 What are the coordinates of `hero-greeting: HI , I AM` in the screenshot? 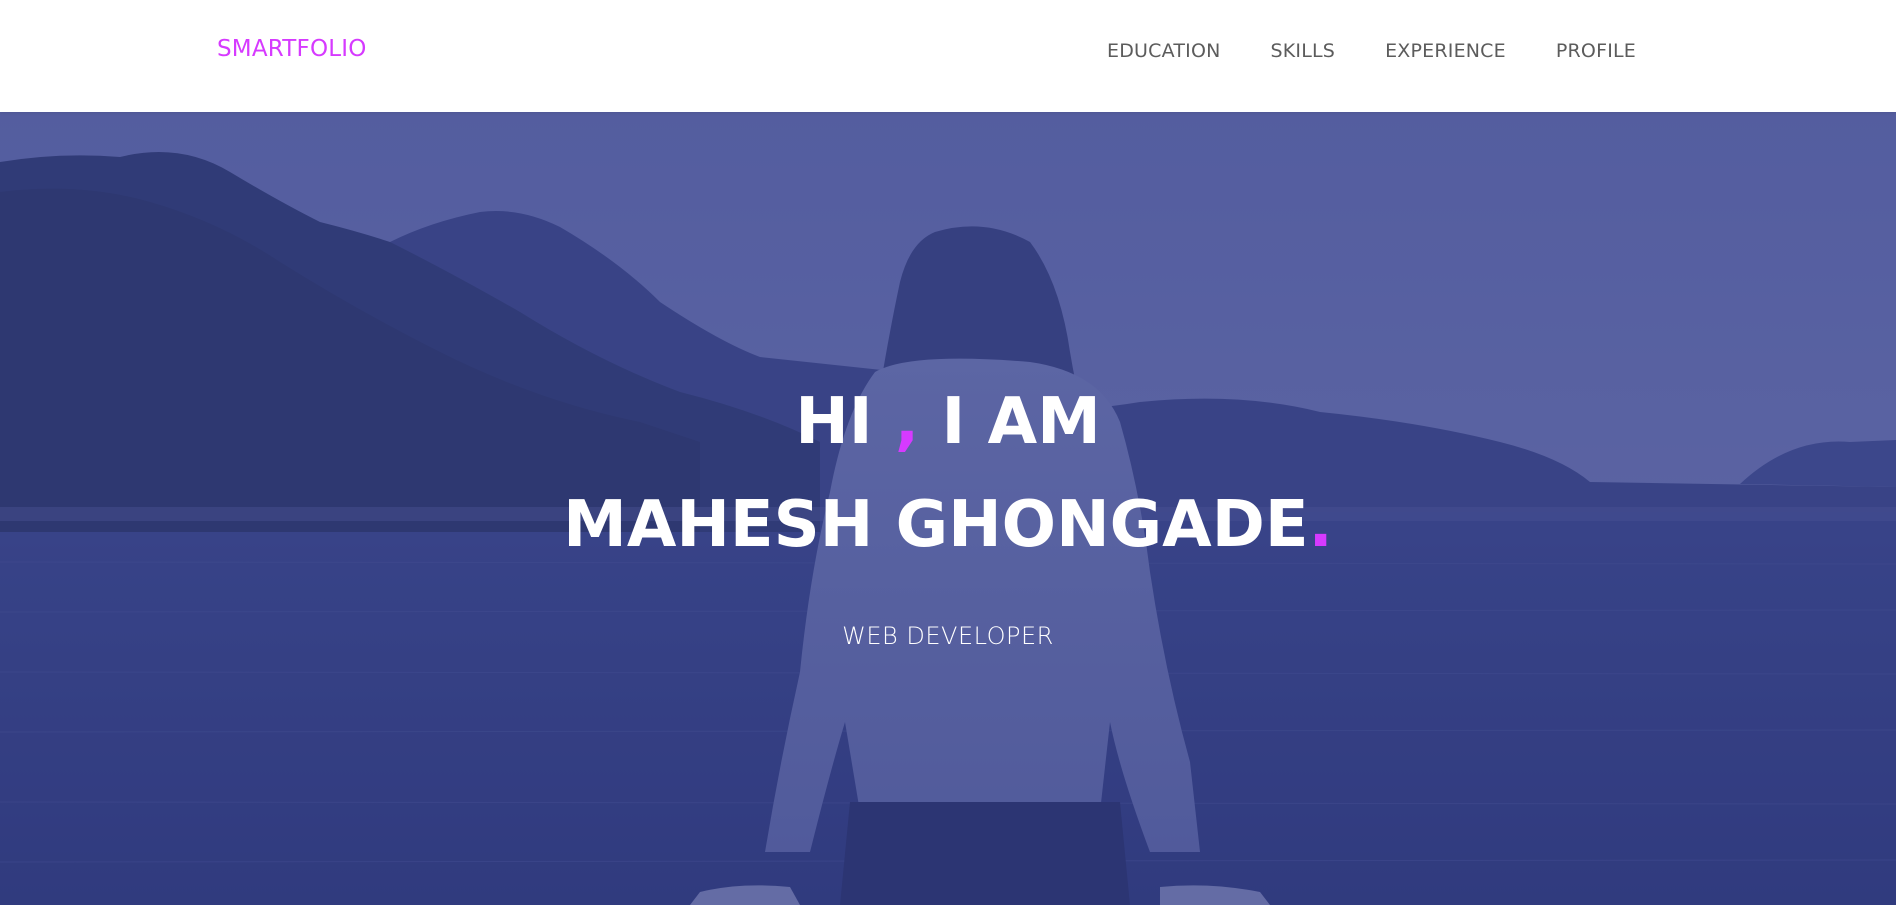 It's located at (948, 422).